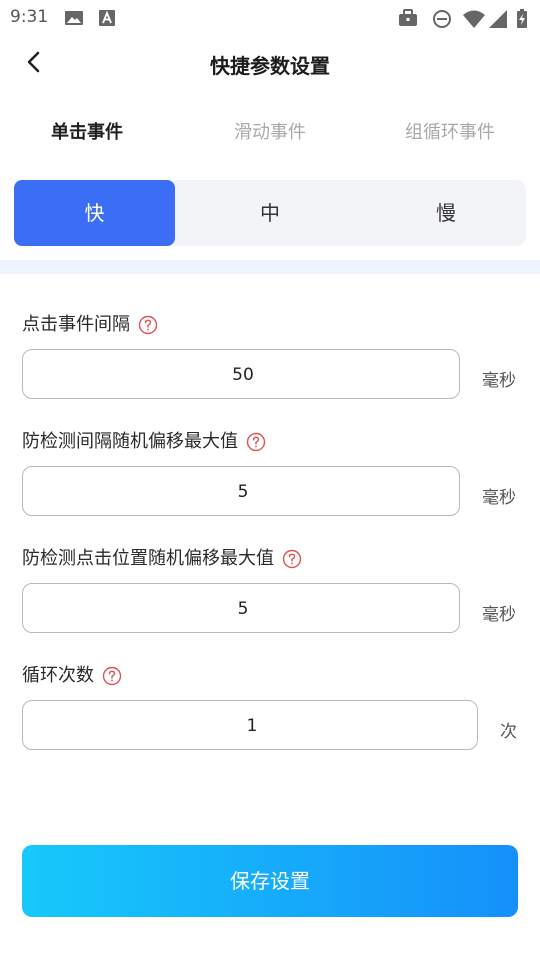  I want to click on loop-count-field, so click(251, 725).